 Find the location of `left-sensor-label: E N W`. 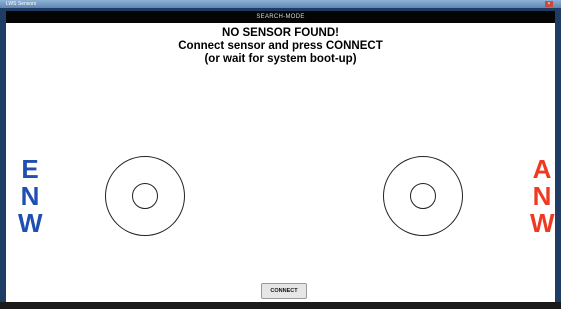

left-sensor-label: E N W is located at coordinates (30, 196).